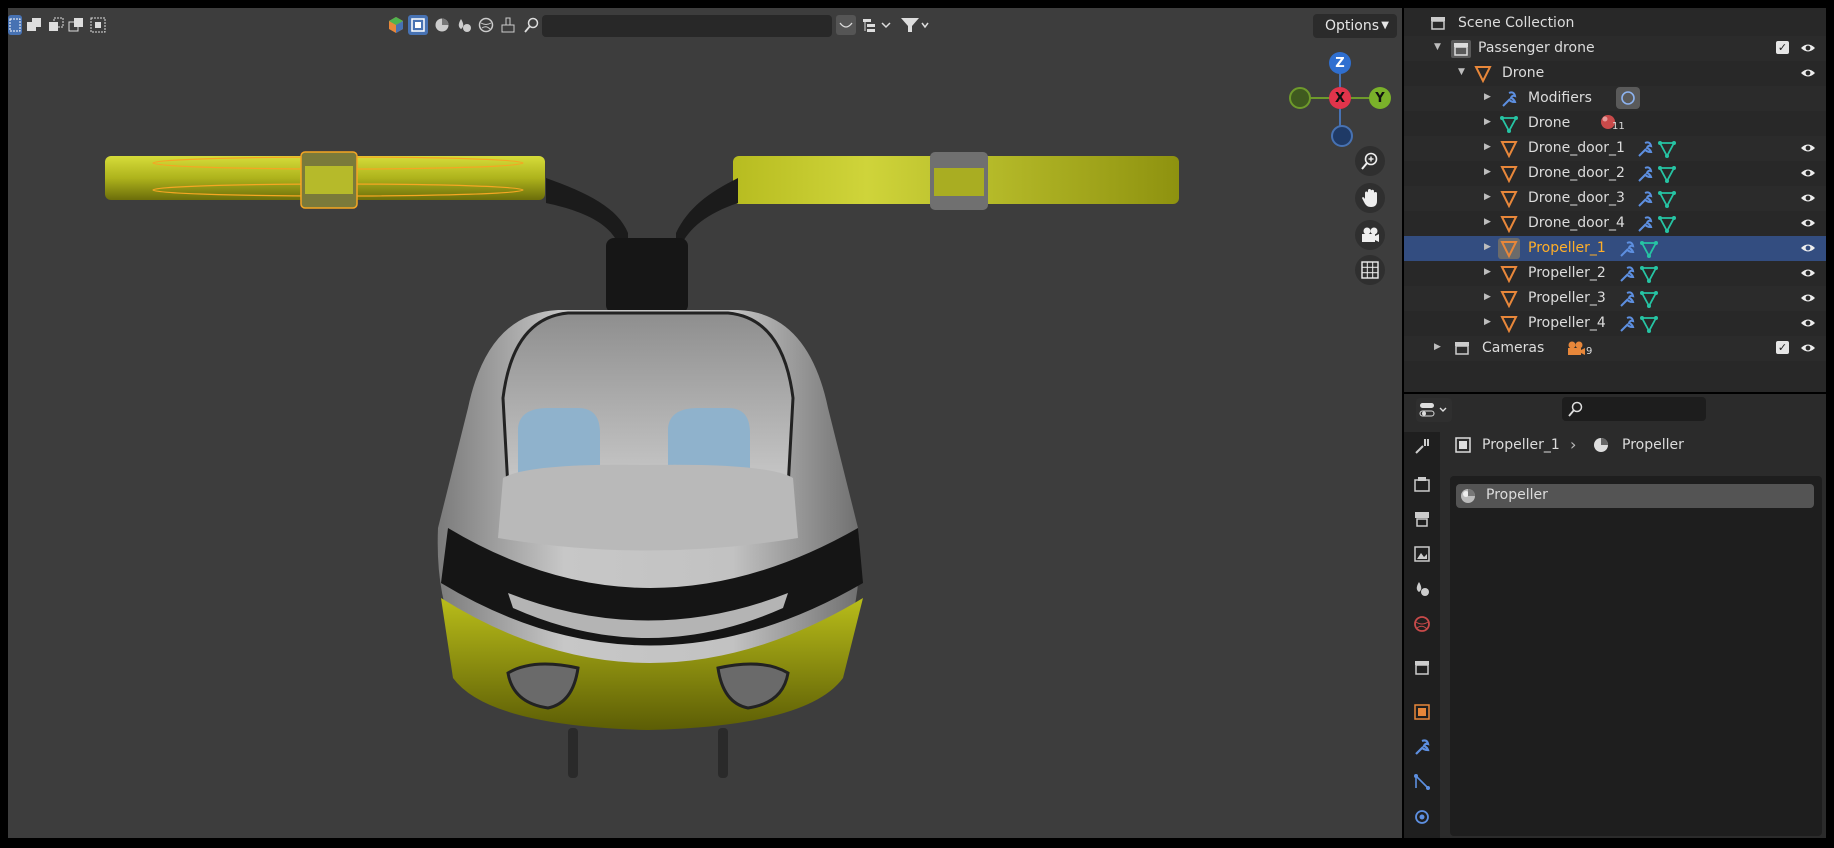 The height and width of the screenshot is (848, 1834). I want to click on render-tab-icon, so click(1422, 484).